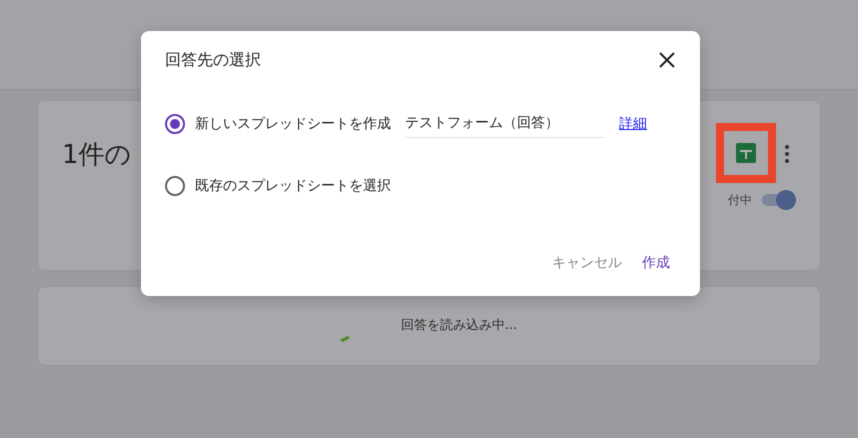  I want to click on create-button: 作成, so click(656, 263).